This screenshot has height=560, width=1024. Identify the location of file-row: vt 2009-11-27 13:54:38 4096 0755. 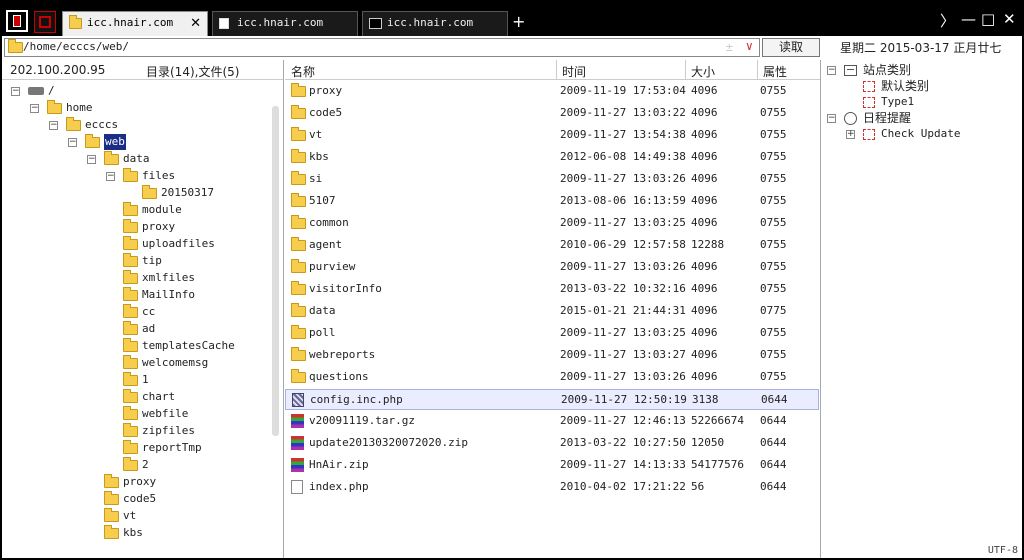
(552, 135).